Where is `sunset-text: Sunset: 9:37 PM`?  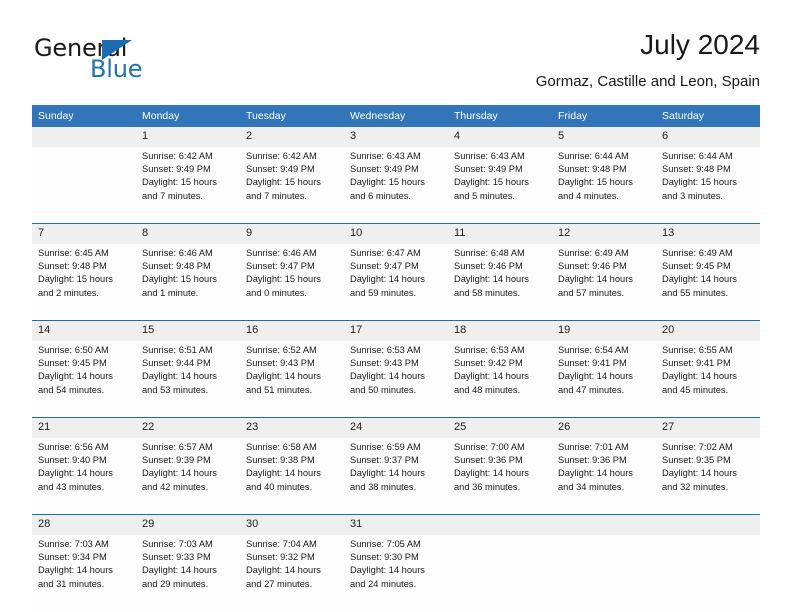
sunset-text: Sunset: 9:37 PM is located at coordinates (384, 460).